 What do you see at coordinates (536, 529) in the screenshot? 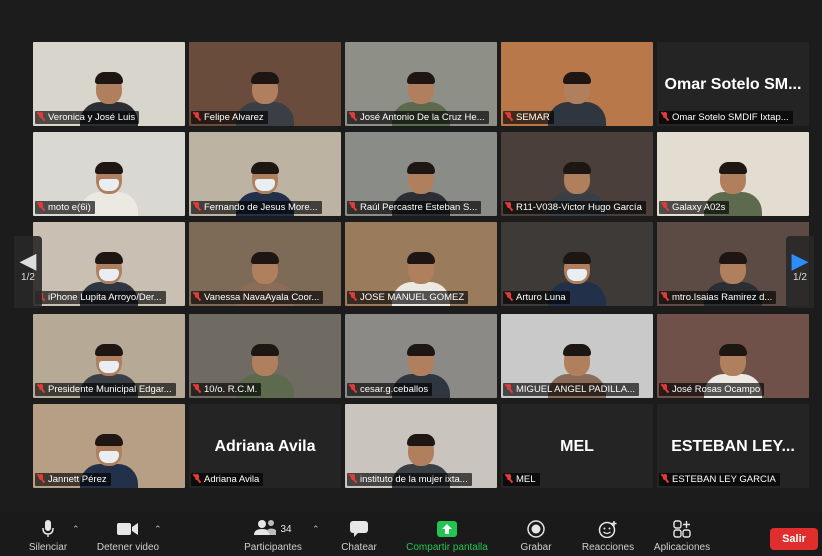
I see `record-icon` at bounding box center [536, 529].